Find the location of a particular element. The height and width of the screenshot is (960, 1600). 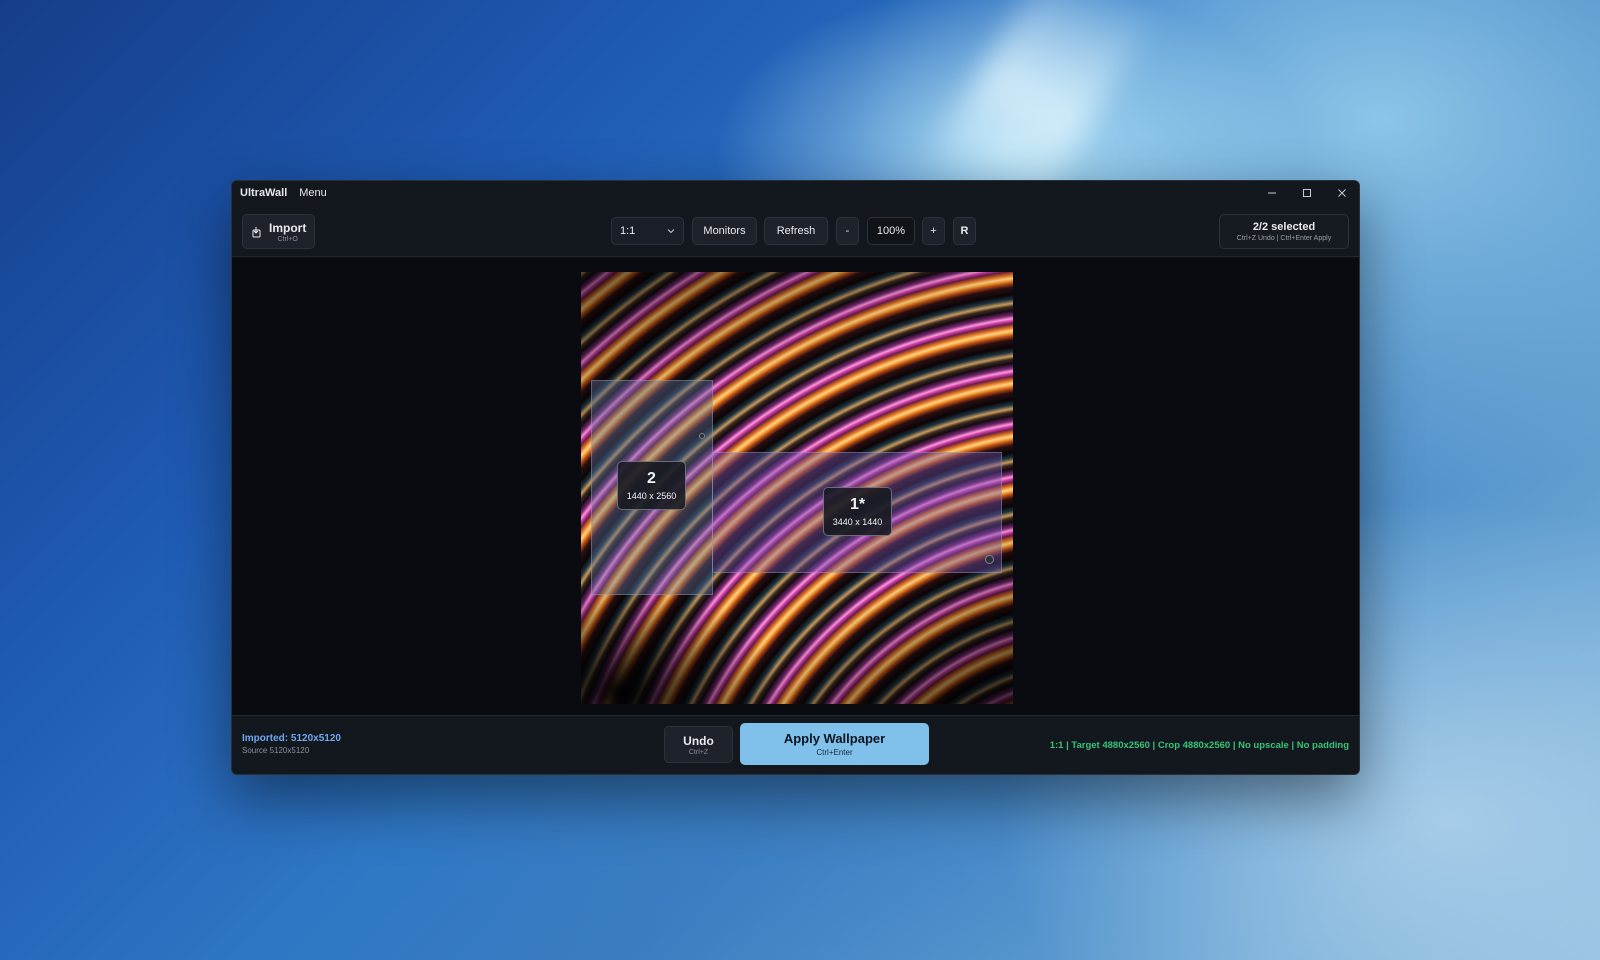

import-info: Imported: 5120x5120 Source 5120x5120 is located at coordinates (291, 744).